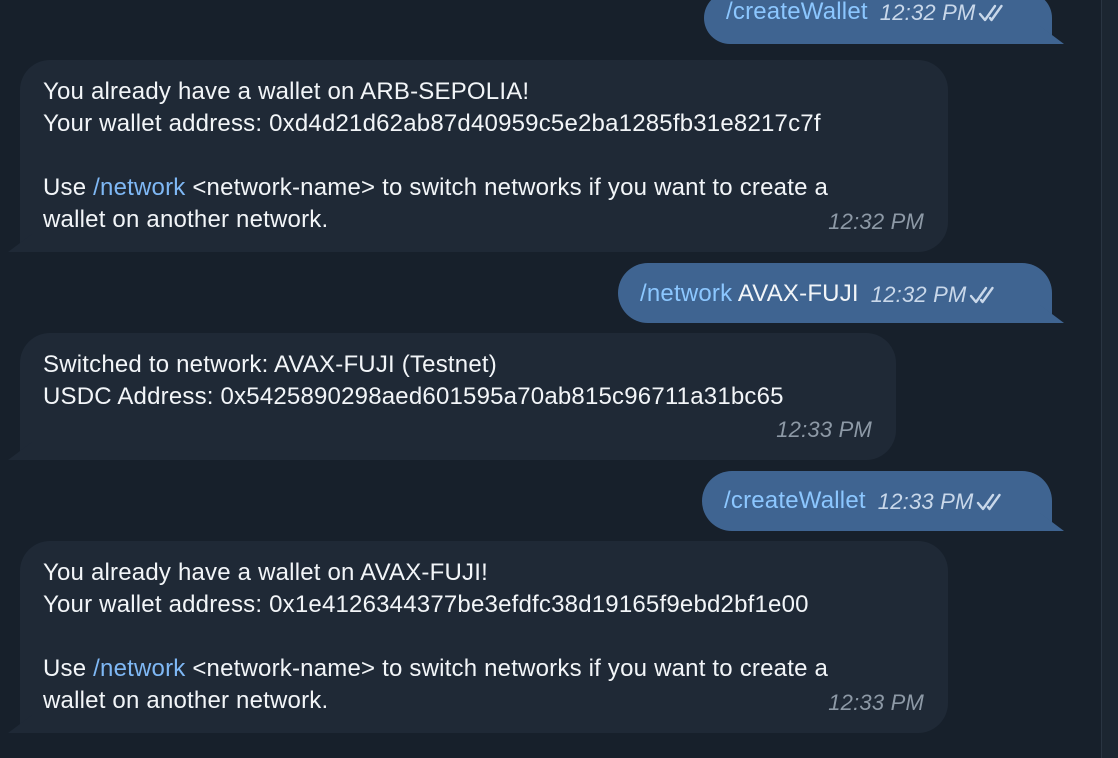  What do you see at coordinates (878, 22) in the screenshot?
I see `outgoing-message: /createWallet 12:32 PM` at bounding box center [878, 22].